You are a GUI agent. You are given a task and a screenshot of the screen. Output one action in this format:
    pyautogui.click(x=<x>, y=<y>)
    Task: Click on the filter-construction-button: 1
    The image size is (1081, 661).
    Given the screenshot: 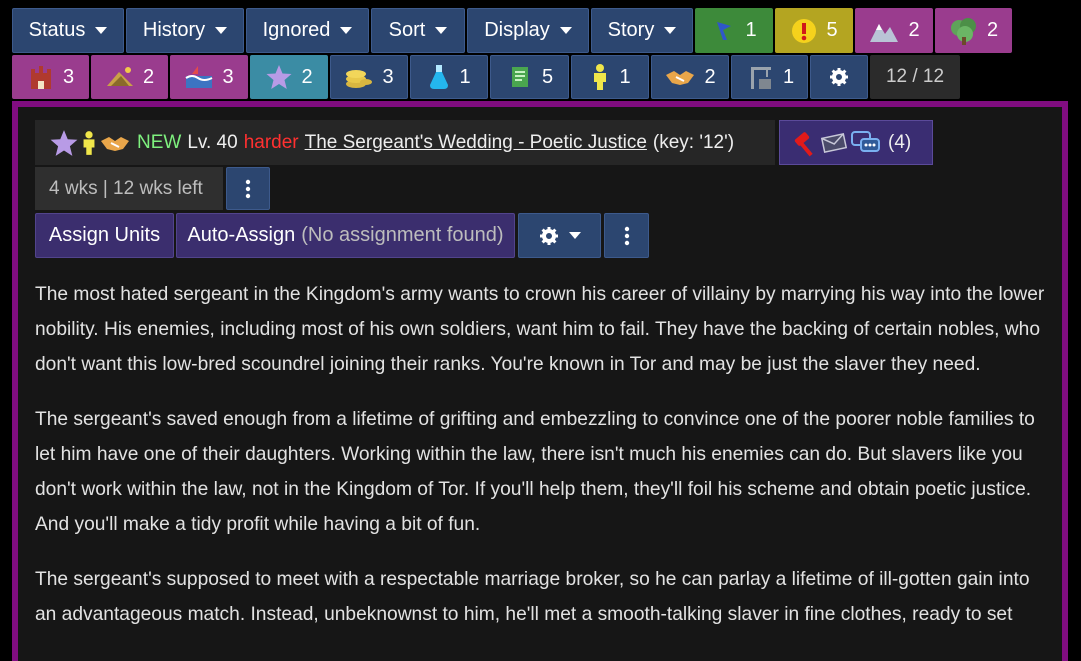 What is the action you would take?
    pyautogui.click(x=769, y=77)
    